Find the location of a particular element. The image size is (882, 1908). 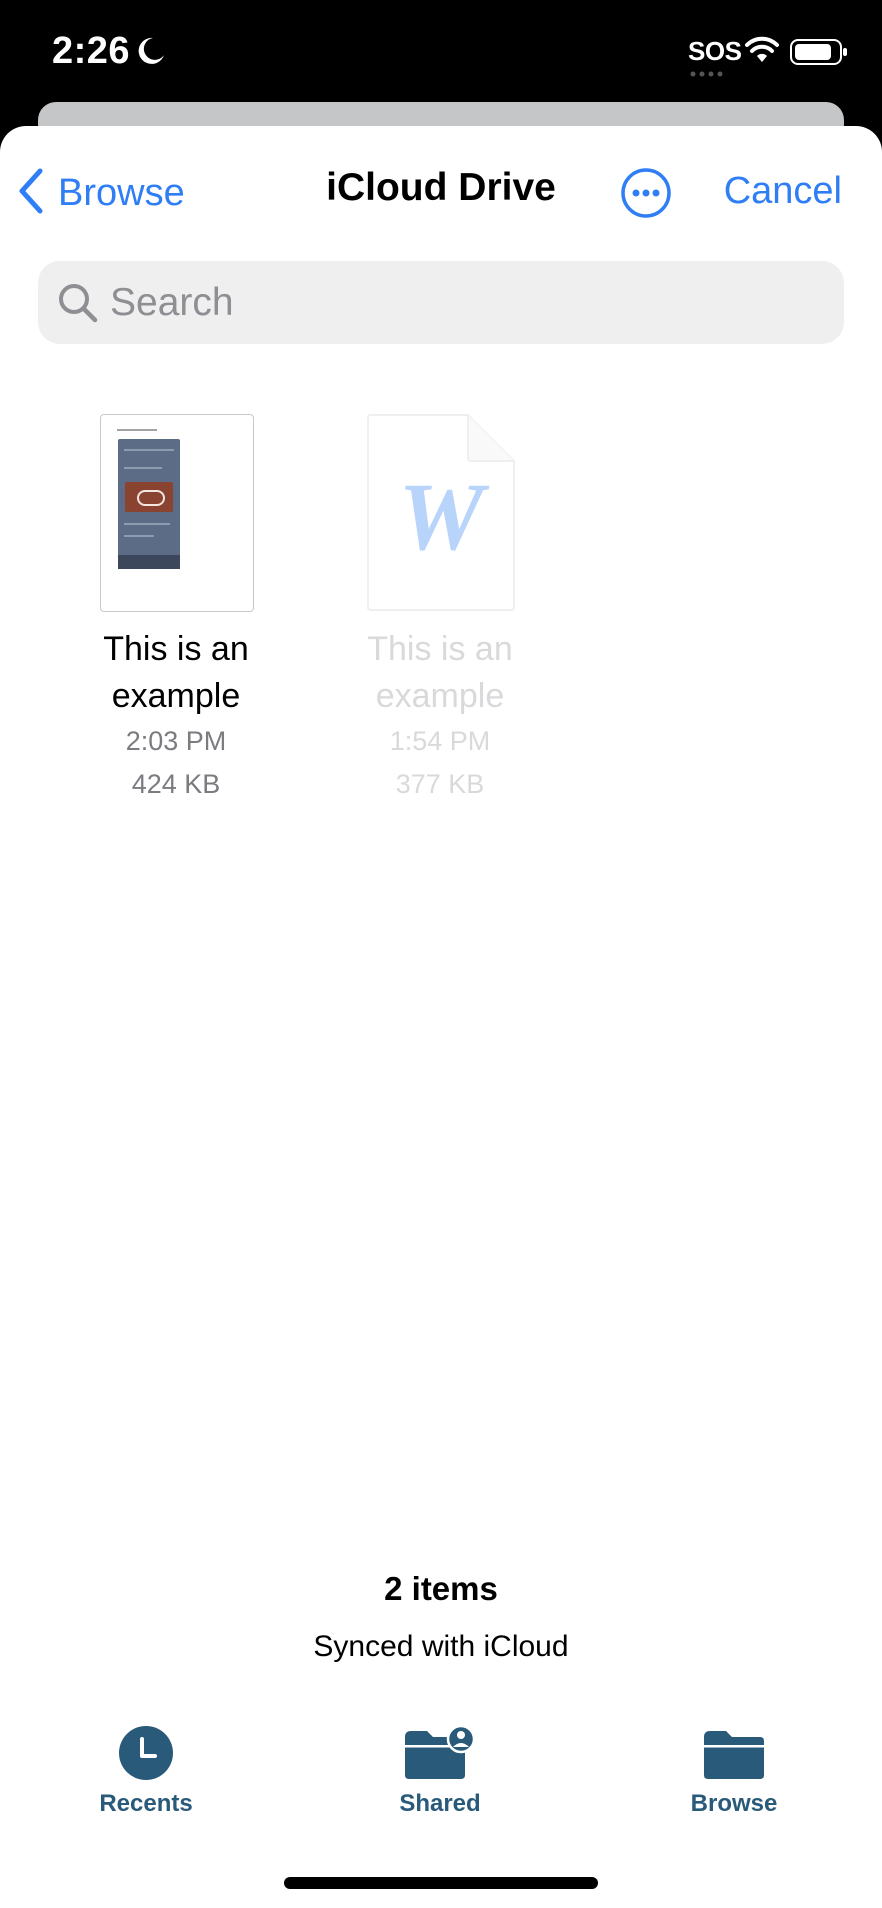

tab-recents: Recents is located at coordinates (146, 1772).